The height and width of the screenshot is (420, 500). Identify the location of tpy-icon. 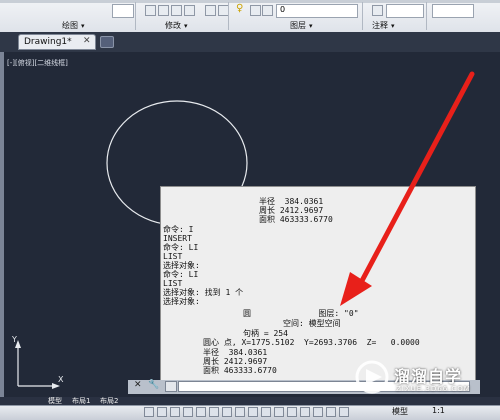
(266, 412).